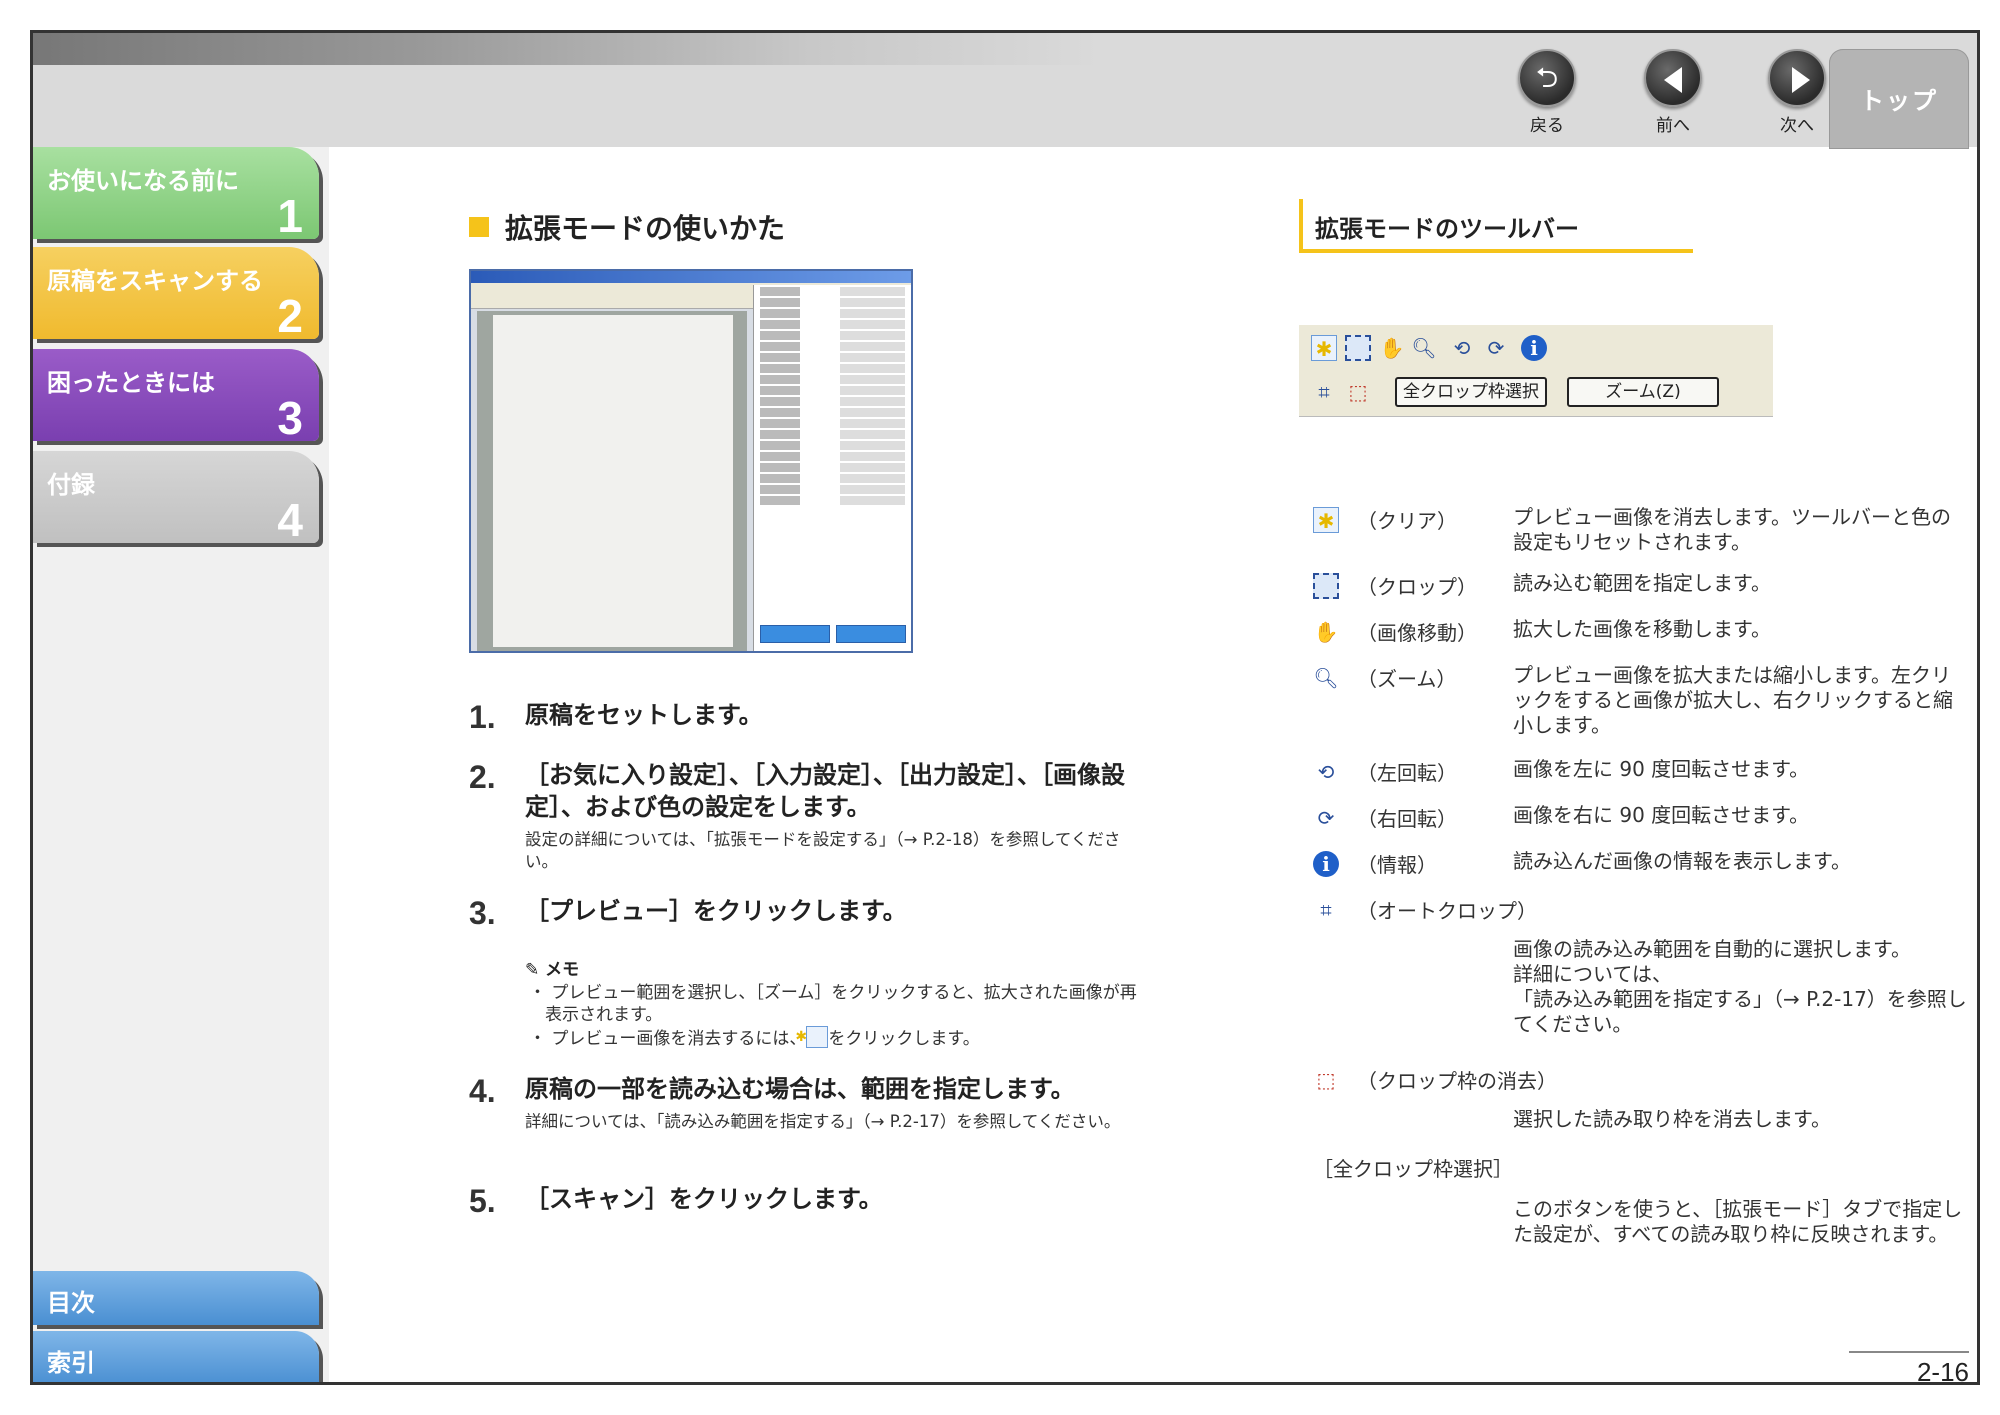  What do you see at coordinates (1661, 815) in the screenshot?
I see `item-desc: 画像を右に 90 度回転させます。` at bounding box center [1661, 815].